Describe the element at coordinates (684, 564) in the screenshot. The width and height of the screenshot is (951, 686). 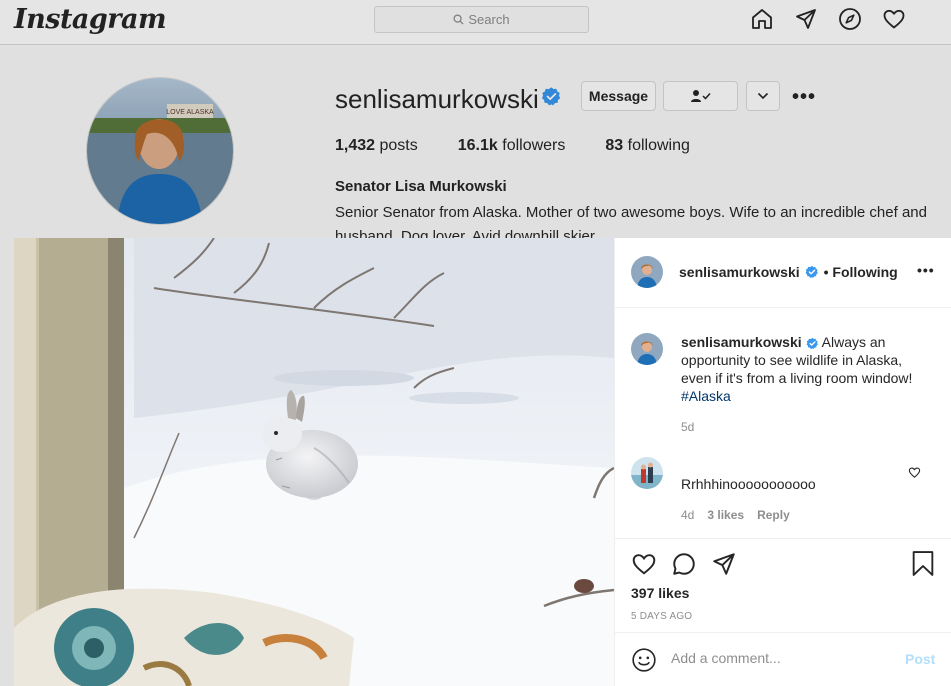
I see `comment-bubble-icon` at that location.